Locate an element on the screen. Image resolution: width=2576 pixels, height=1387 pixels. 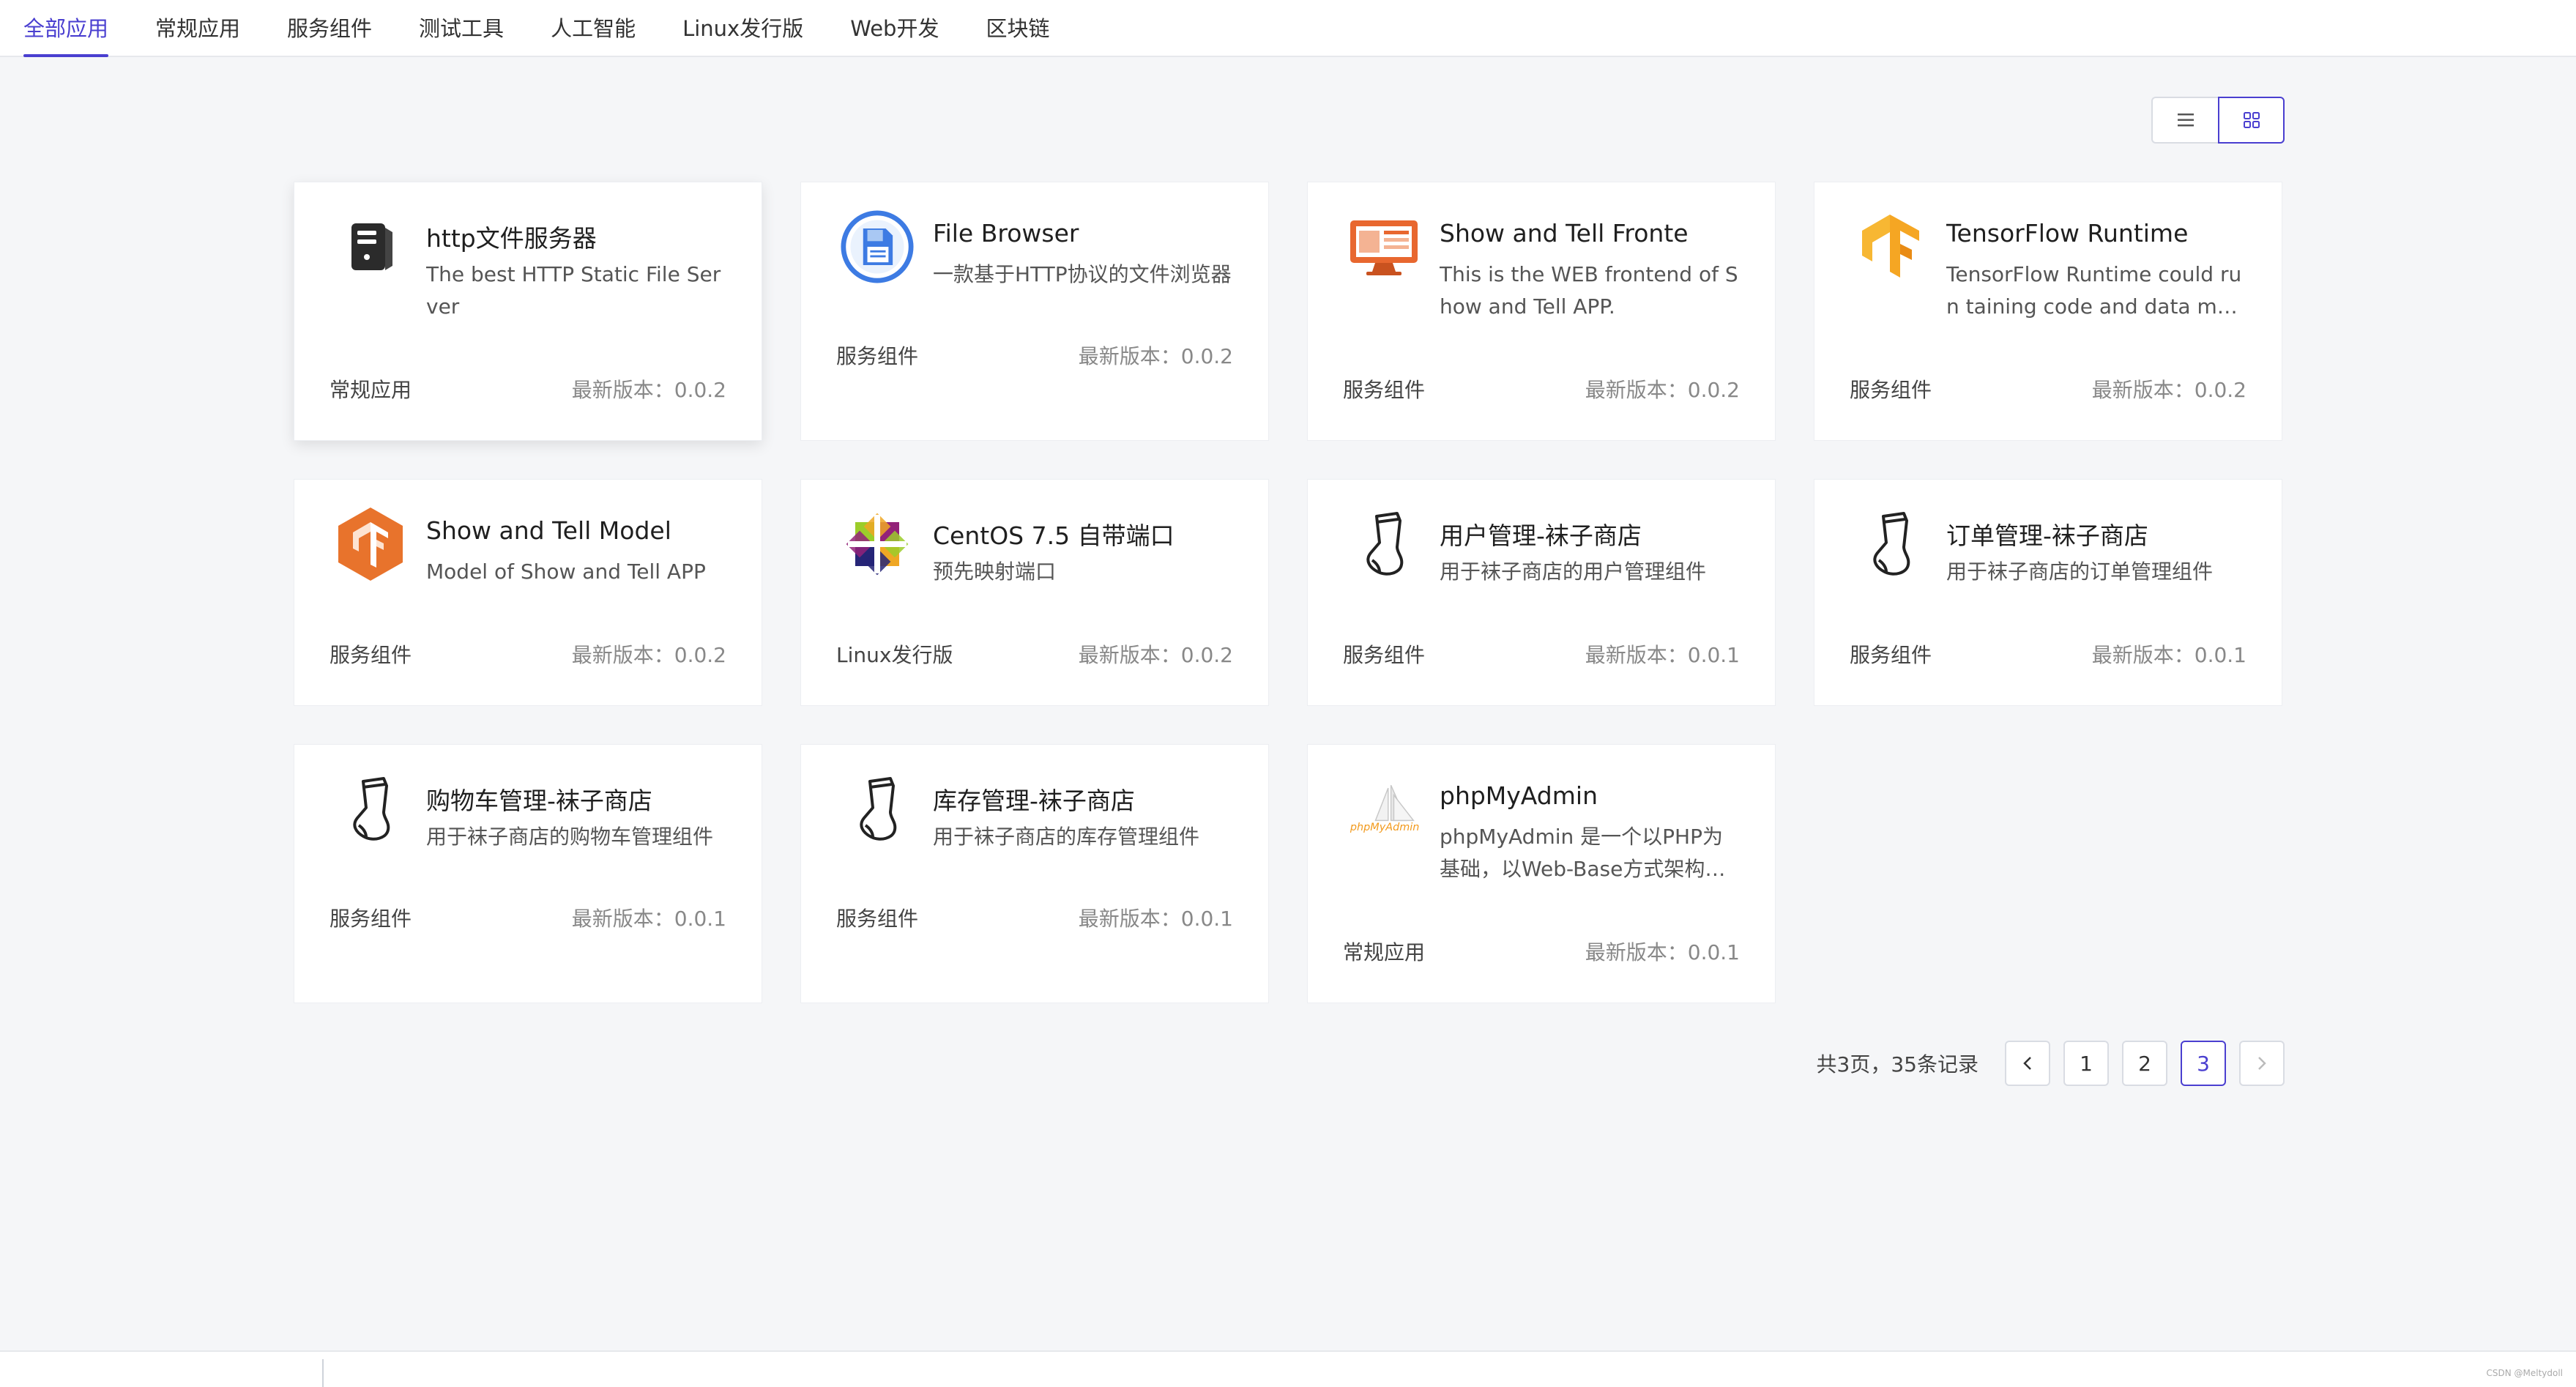
list-view-button is located at coordinates (2184, 120).